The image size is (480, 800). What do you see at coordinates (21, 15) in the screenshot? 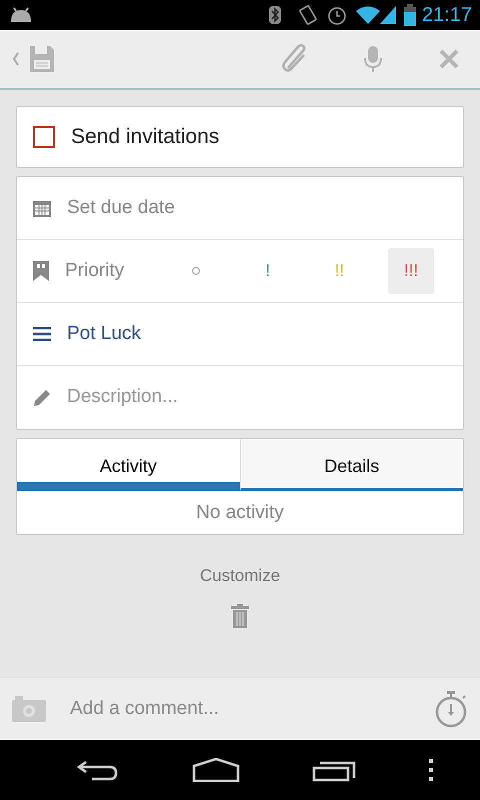
I see `android-icon` at bounding box center [21, 15].